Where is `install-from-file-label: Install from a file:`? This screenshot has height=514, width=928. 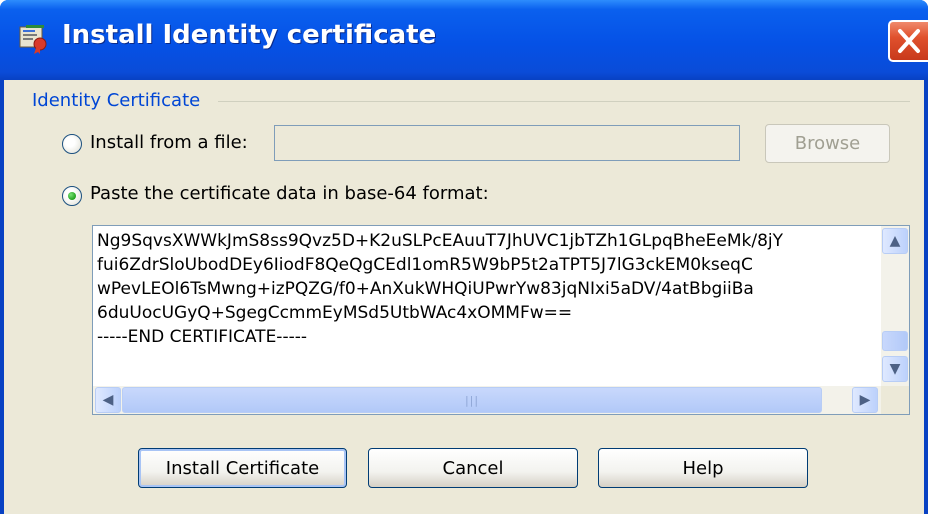
install-from-file-label: Install from a file: is located at coordinates (169, 142).